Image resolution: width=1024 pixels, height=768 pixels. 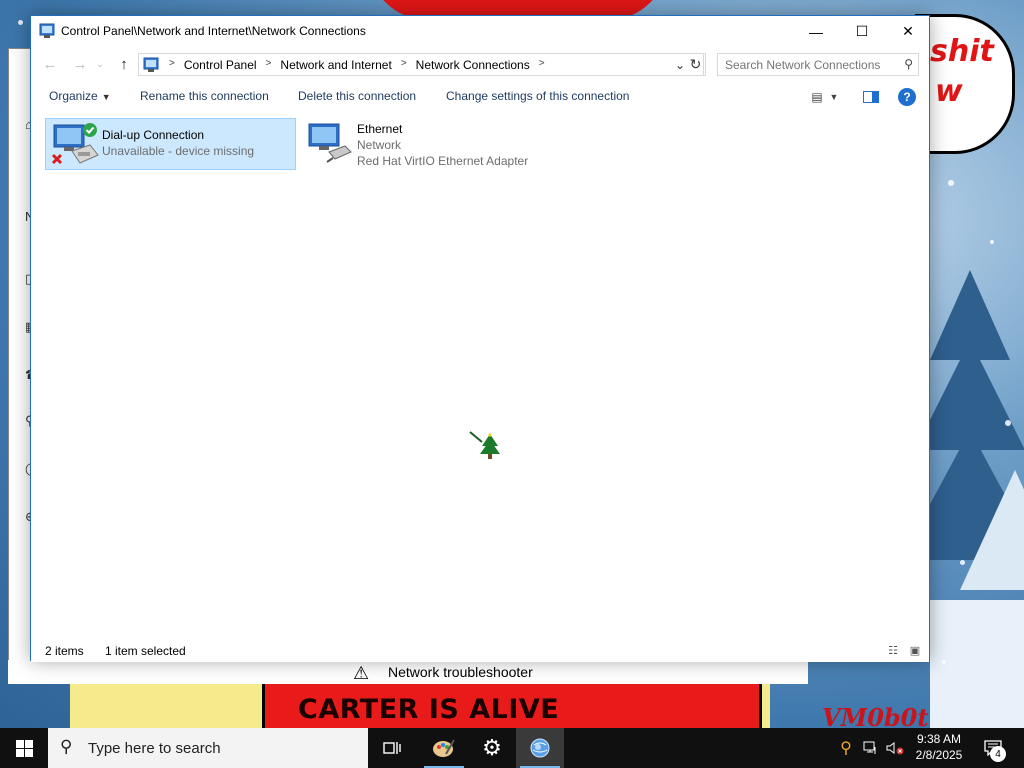 I want to click on back-arrow-icon: ←, so click(x=50, y=64).